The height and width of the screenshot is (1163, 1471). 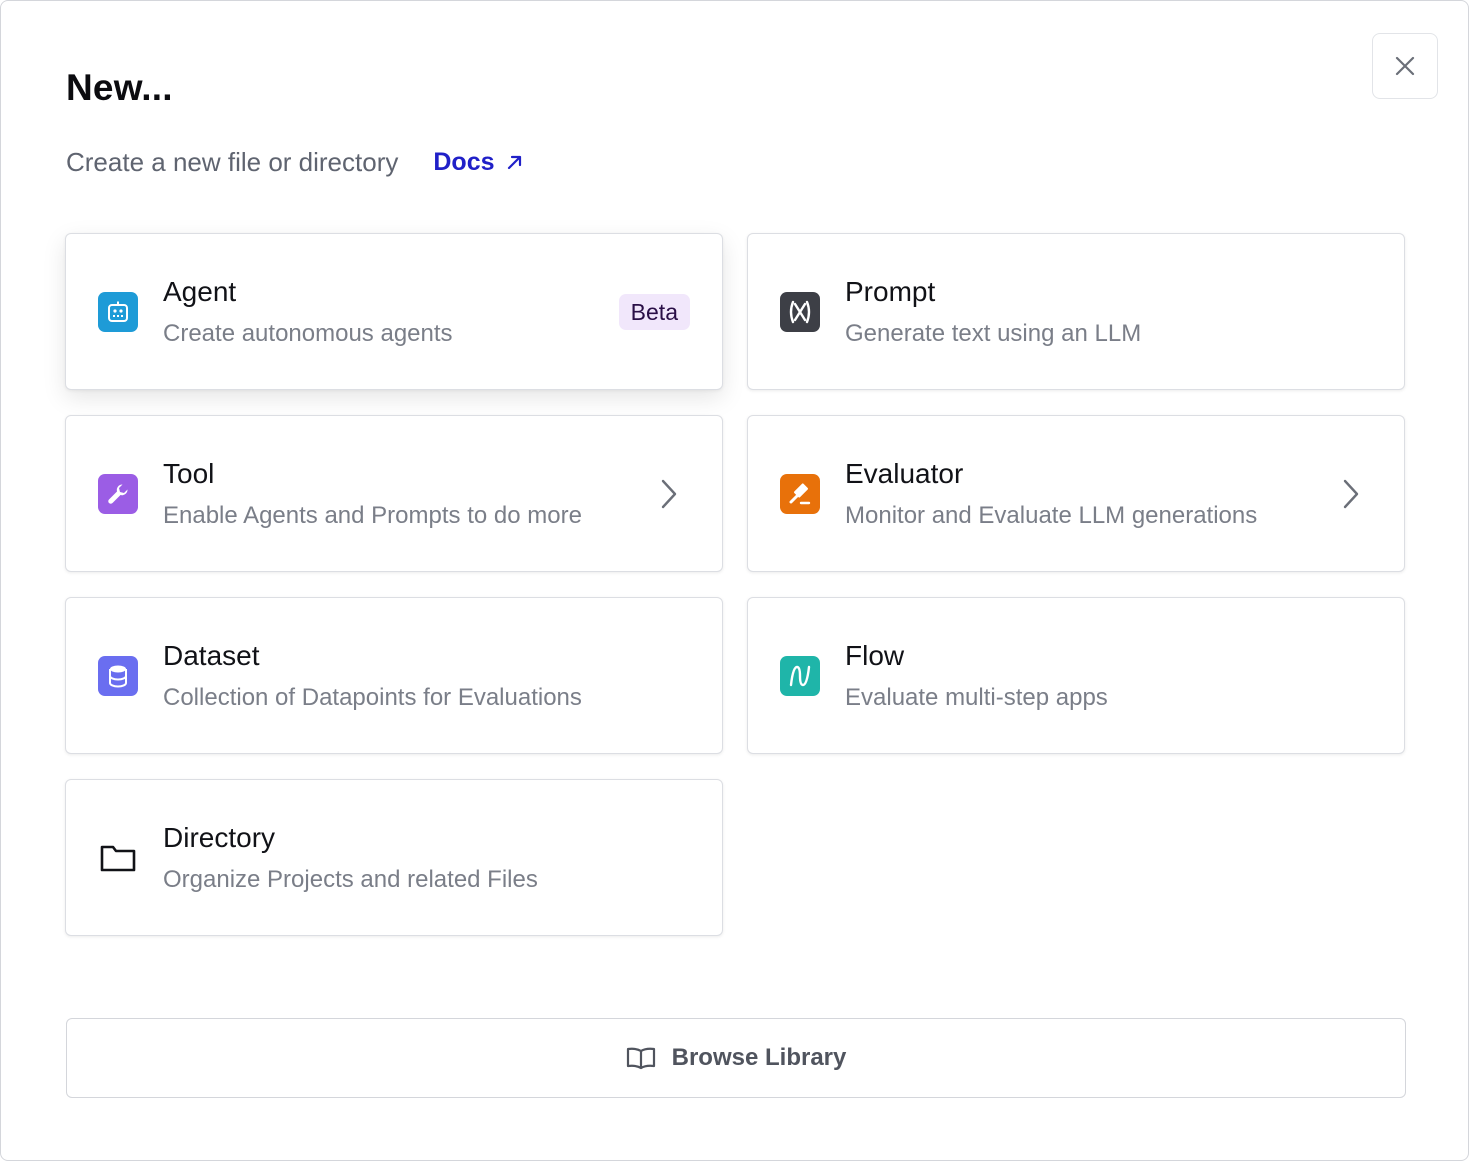 What do you see at coordinates (118, 858) in the screenshot?
I see `folder-icon` at bounding box center [118, 858].